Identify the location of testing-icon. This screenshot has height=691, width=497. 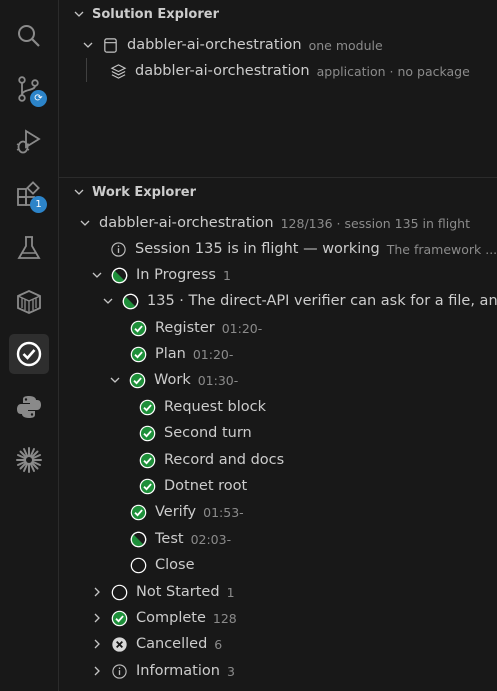
(29, 248).